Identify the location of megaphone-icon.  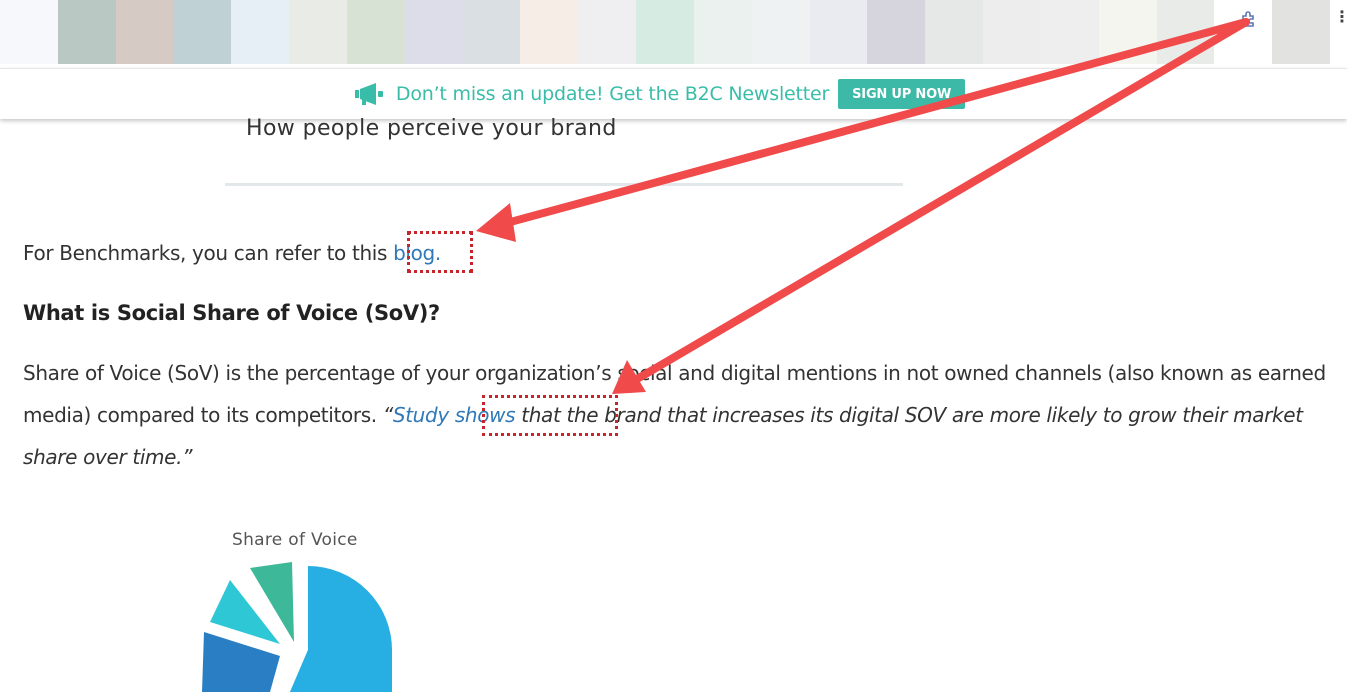
(369, 94).